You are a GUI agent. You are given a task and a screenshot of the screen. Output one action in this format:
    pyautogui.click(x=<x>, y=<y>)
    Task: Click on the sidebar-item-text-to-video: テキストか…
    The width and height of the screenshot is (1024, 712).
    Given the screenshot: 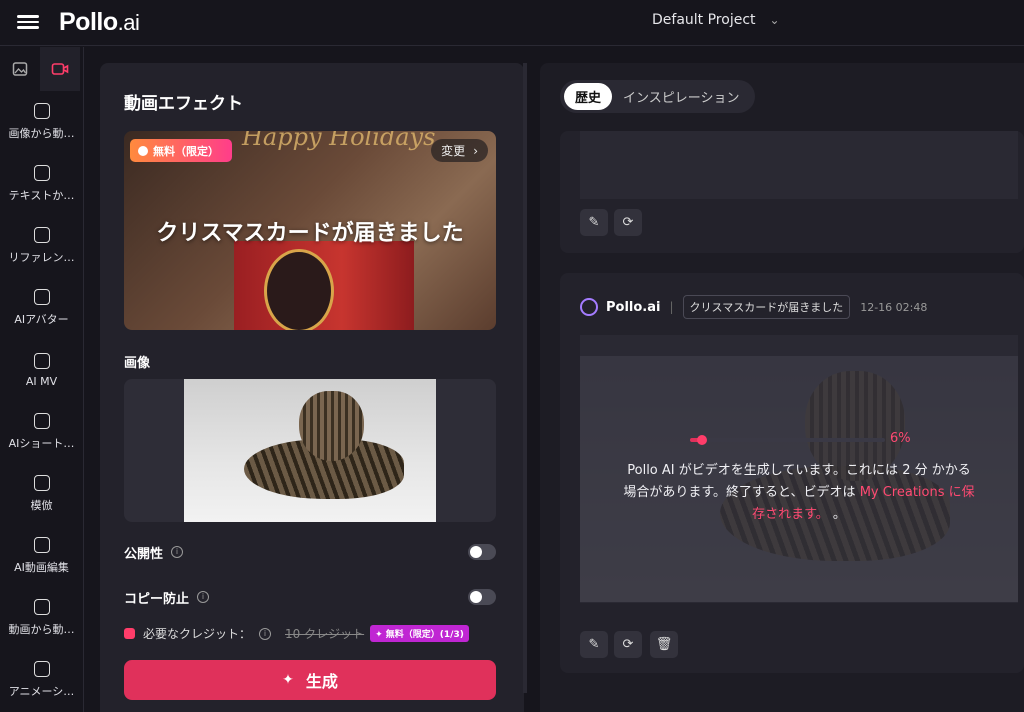 What is the action you would take?
    pyautogui.click(x=41, y=184)
    